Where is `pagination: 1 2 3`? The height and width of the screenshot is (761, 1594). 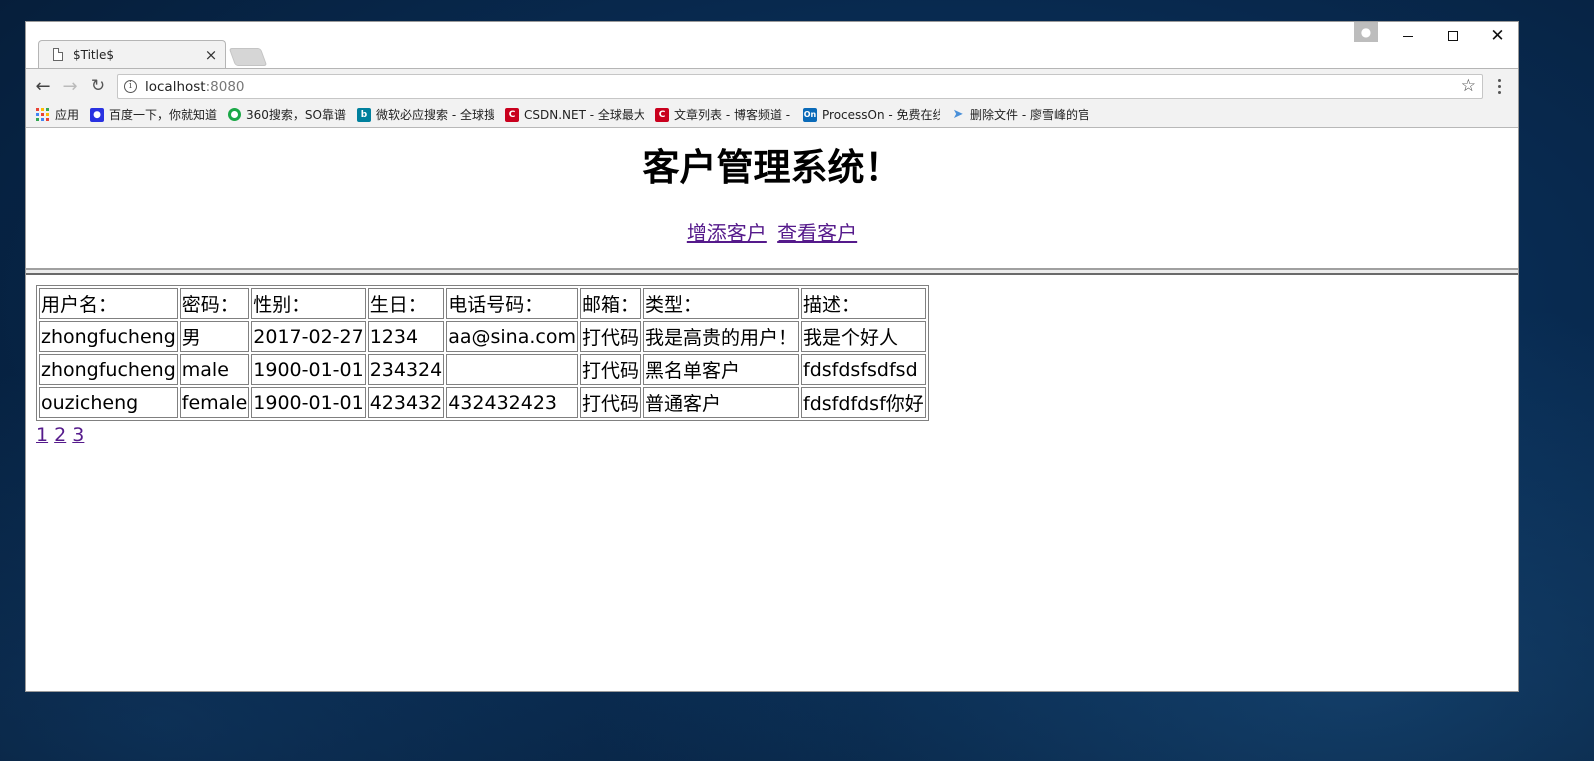
pagination: 1 2 3 is located at coordinates (772, 435).